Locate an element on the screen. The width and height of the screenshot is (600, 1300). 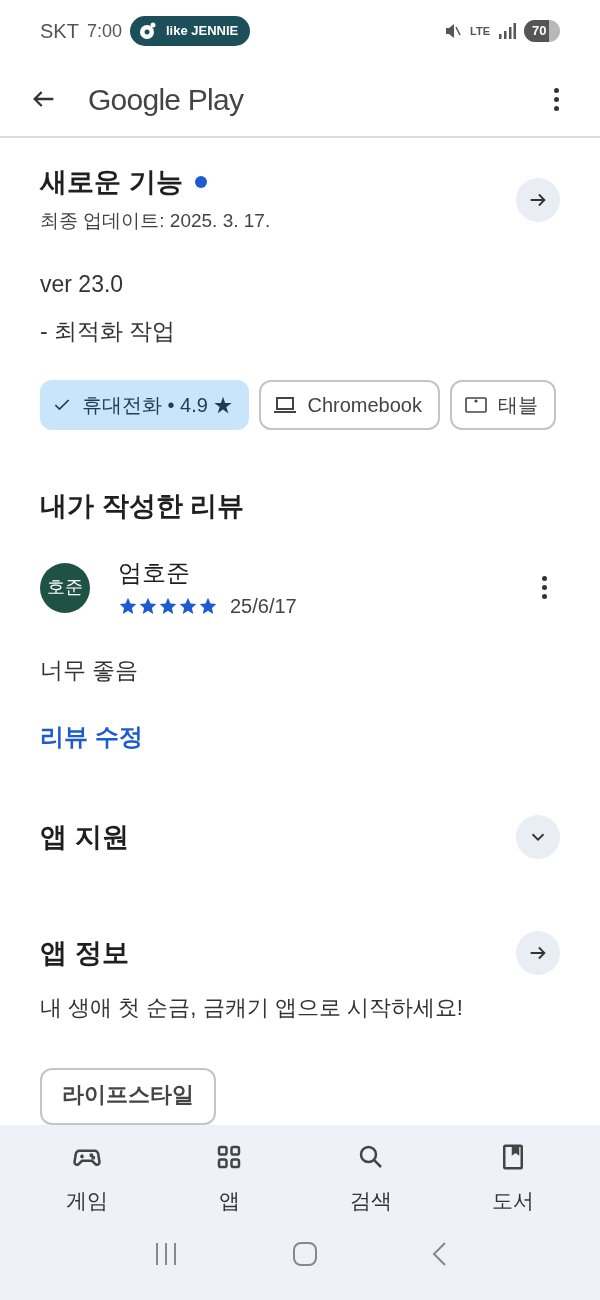
device-chip: 태블 is located at coordinates (503, 405).